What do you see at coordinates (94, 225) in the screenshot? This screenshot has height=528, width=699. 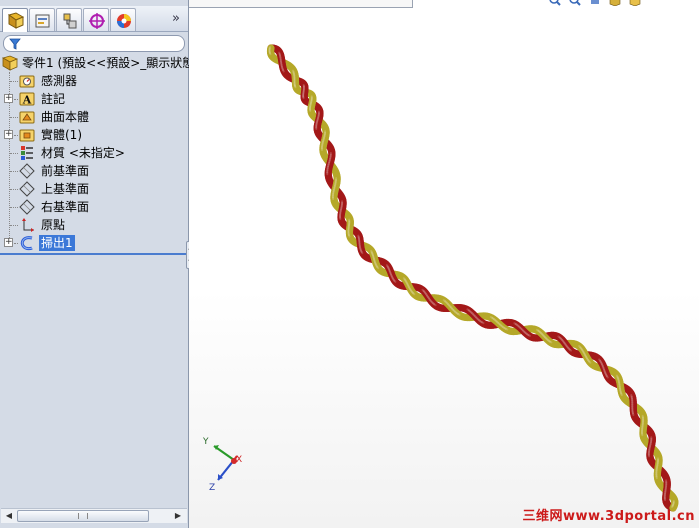 I see `tree-item-origin: 原點` at bounding box center [94, 225].